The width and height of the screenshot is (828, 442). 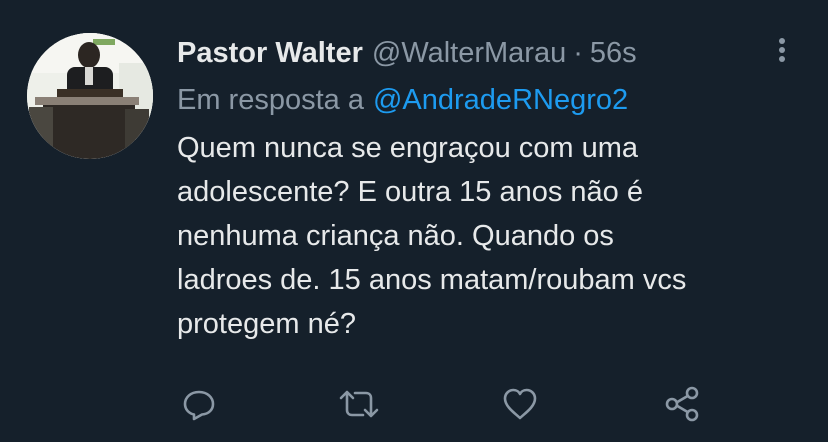 I want to click on reply-prefix: Em resposta a, so click(x=270, y=99).